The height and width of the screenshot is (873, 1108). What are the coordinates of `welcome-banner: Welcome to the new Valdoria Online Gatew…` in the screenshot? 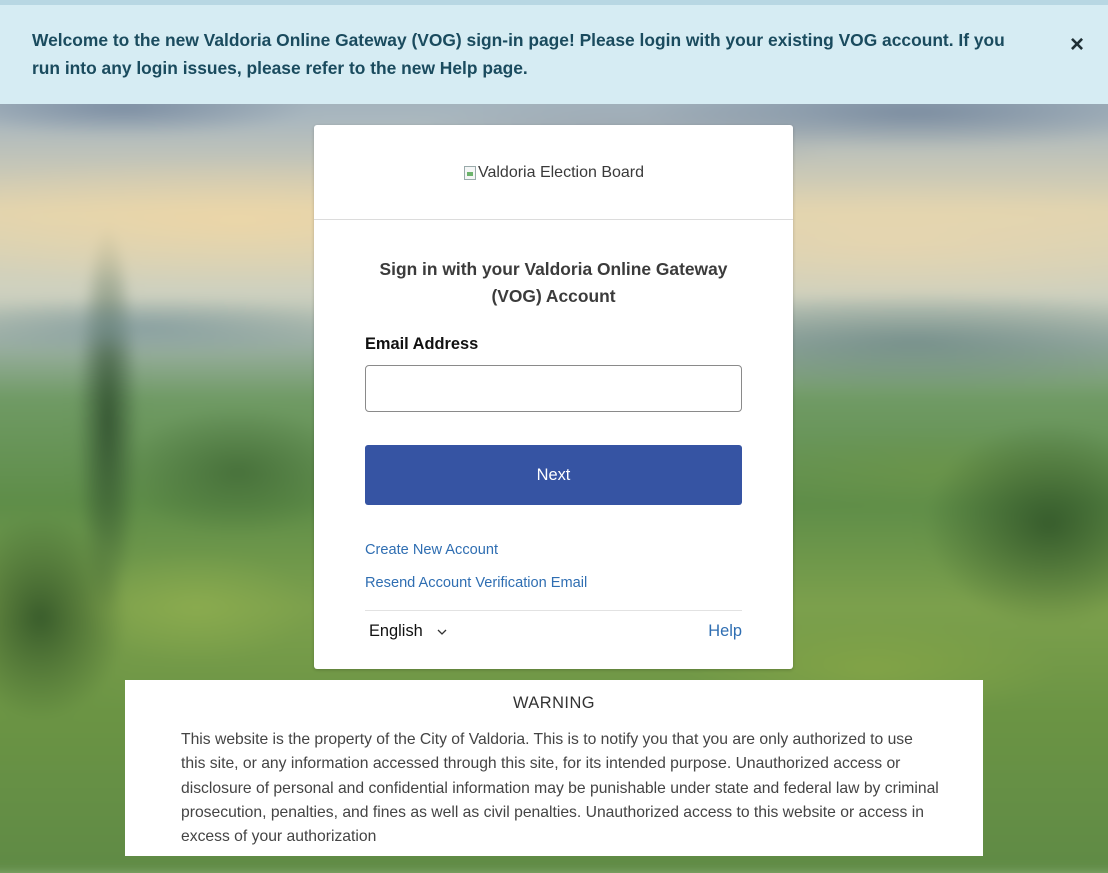 It's located at (554, 52).